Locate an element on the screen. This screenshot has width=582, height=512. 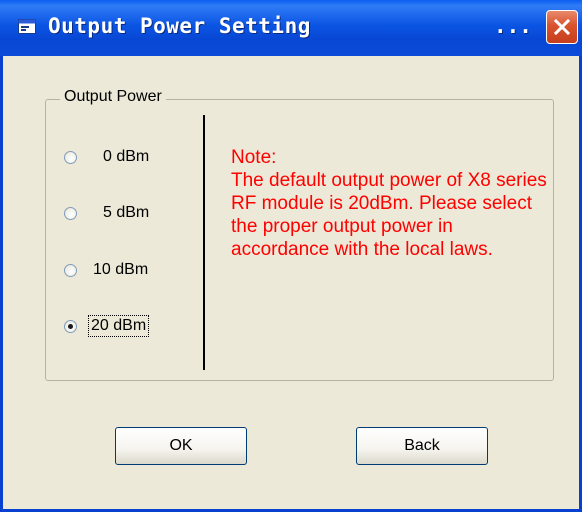
groupbox-label: Output Power is located at coordinates (113, 97).